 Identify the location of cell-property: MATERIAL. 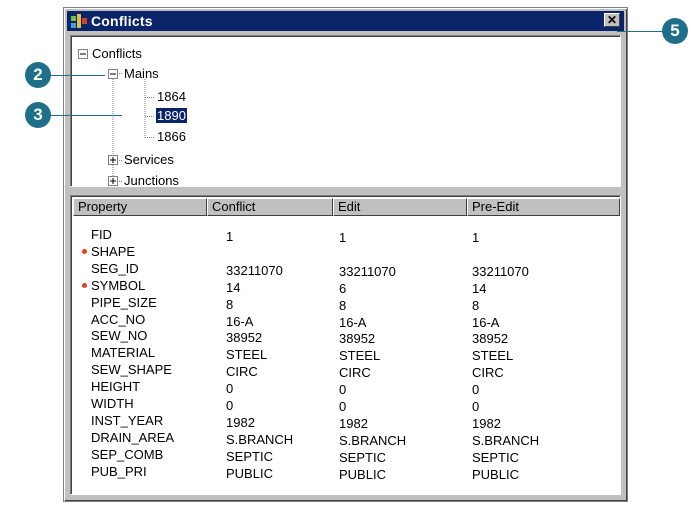
(123, 353).